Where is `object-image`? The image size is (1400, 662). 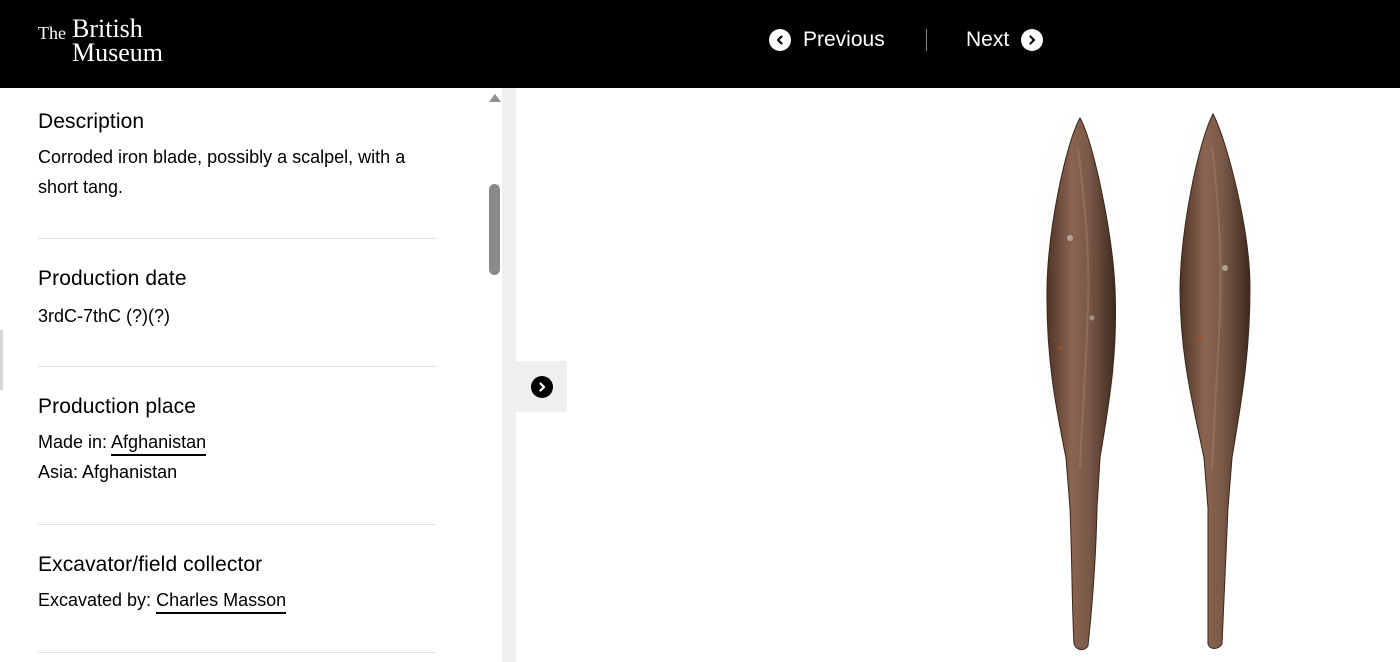 object-image is located at coordinates (1142, 369).